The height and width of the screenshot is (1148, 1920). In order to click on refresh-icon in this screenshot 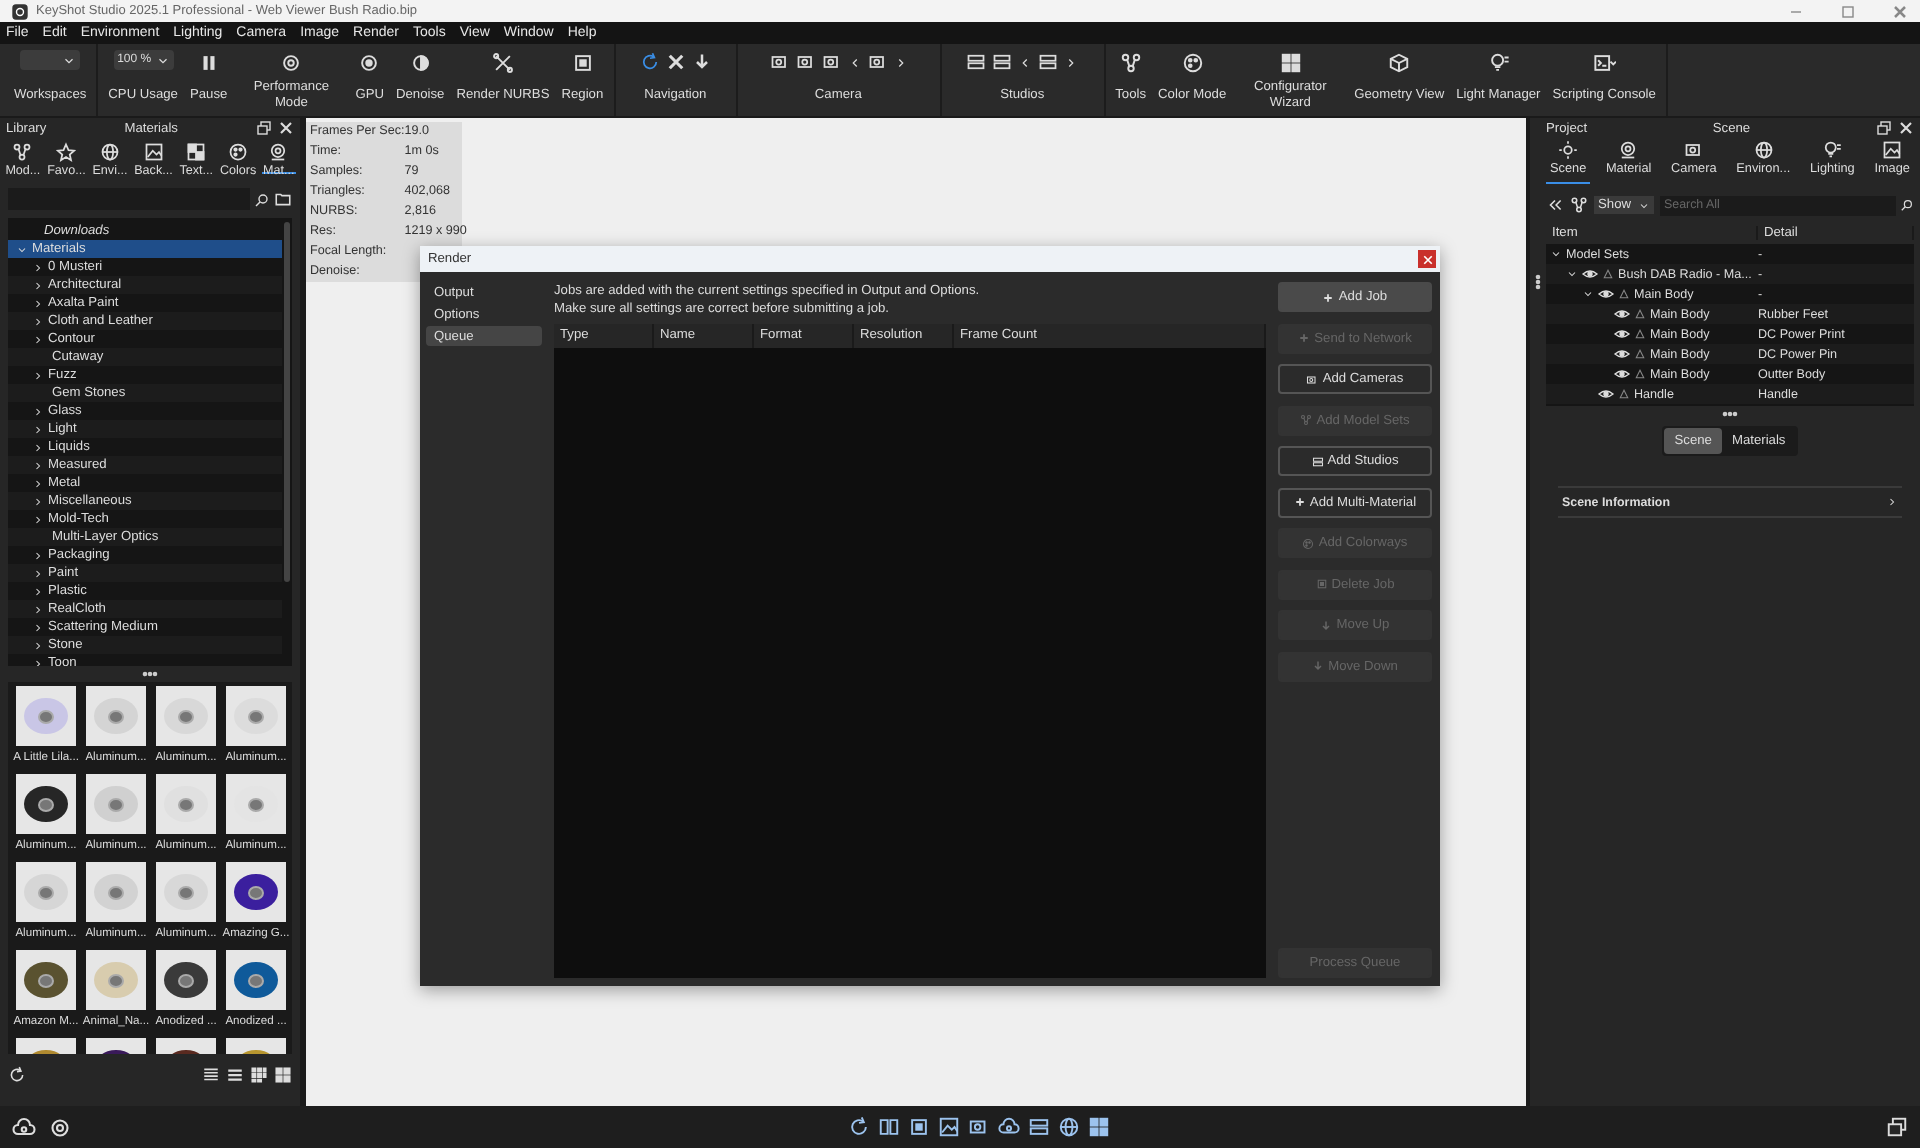, I will do `click(859, 1127)`.